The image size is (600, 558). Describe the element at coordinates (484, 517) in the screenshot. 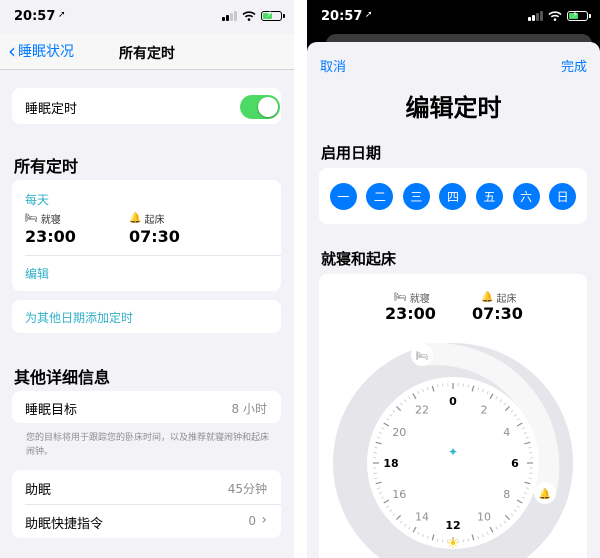

I see `clock-hour-label: 10` at that location.